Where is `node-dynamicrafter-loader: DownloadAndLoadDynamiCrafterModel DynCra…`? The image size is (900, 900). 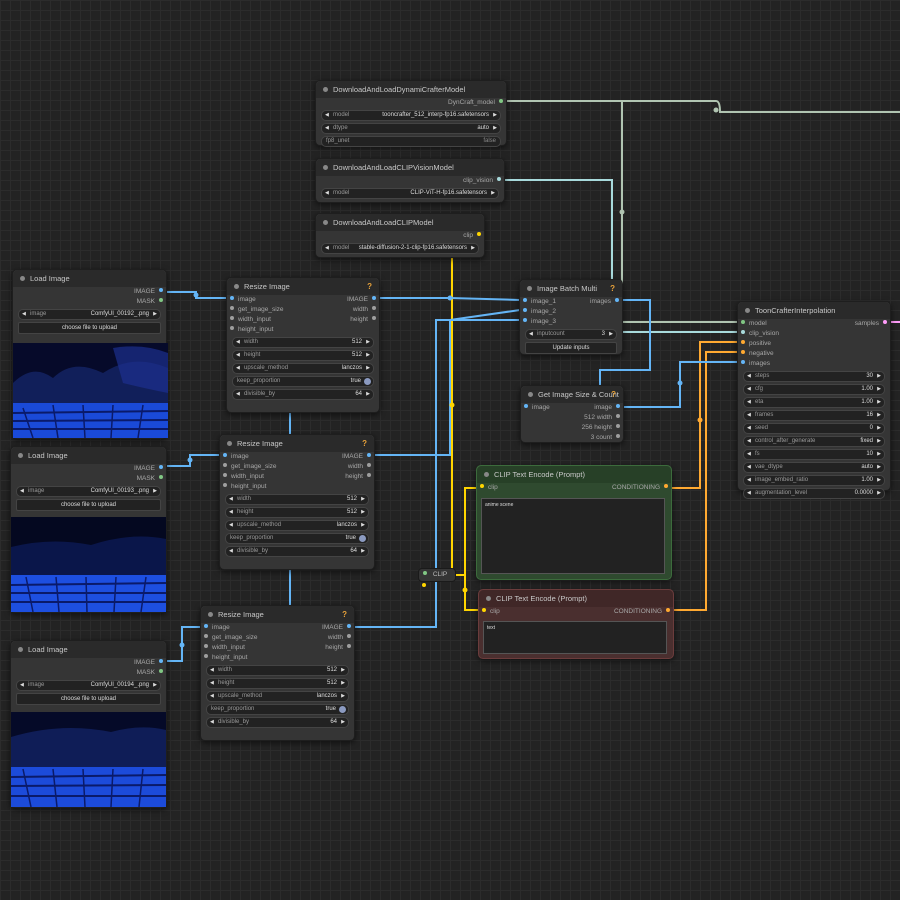
node-dynamicrafter-loader: DownloadAndLoadDynamiCrafterModel DynCra… is located at coordinates (411, 113).